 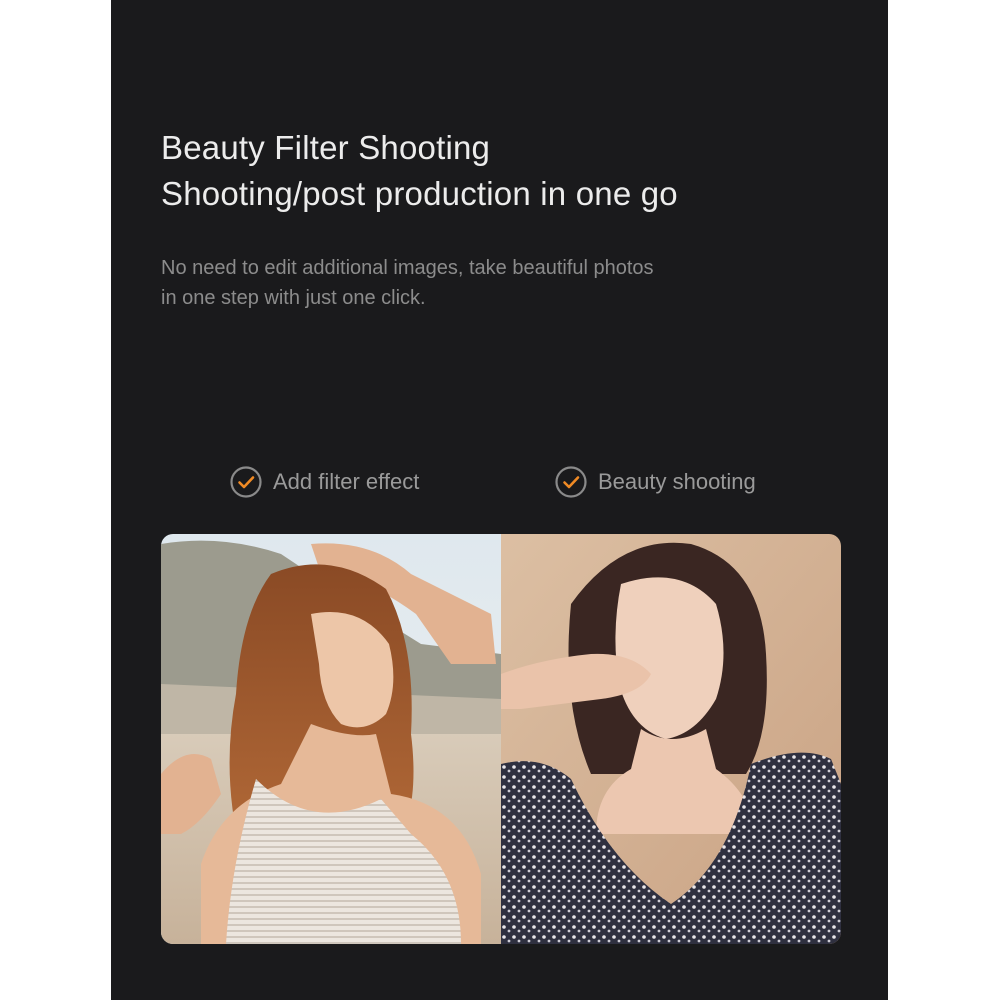 What do you see at coordinates (677, 481) in the screenshot?
I see `feature-label: Beauty shooting` at bounding box center [677, 481].